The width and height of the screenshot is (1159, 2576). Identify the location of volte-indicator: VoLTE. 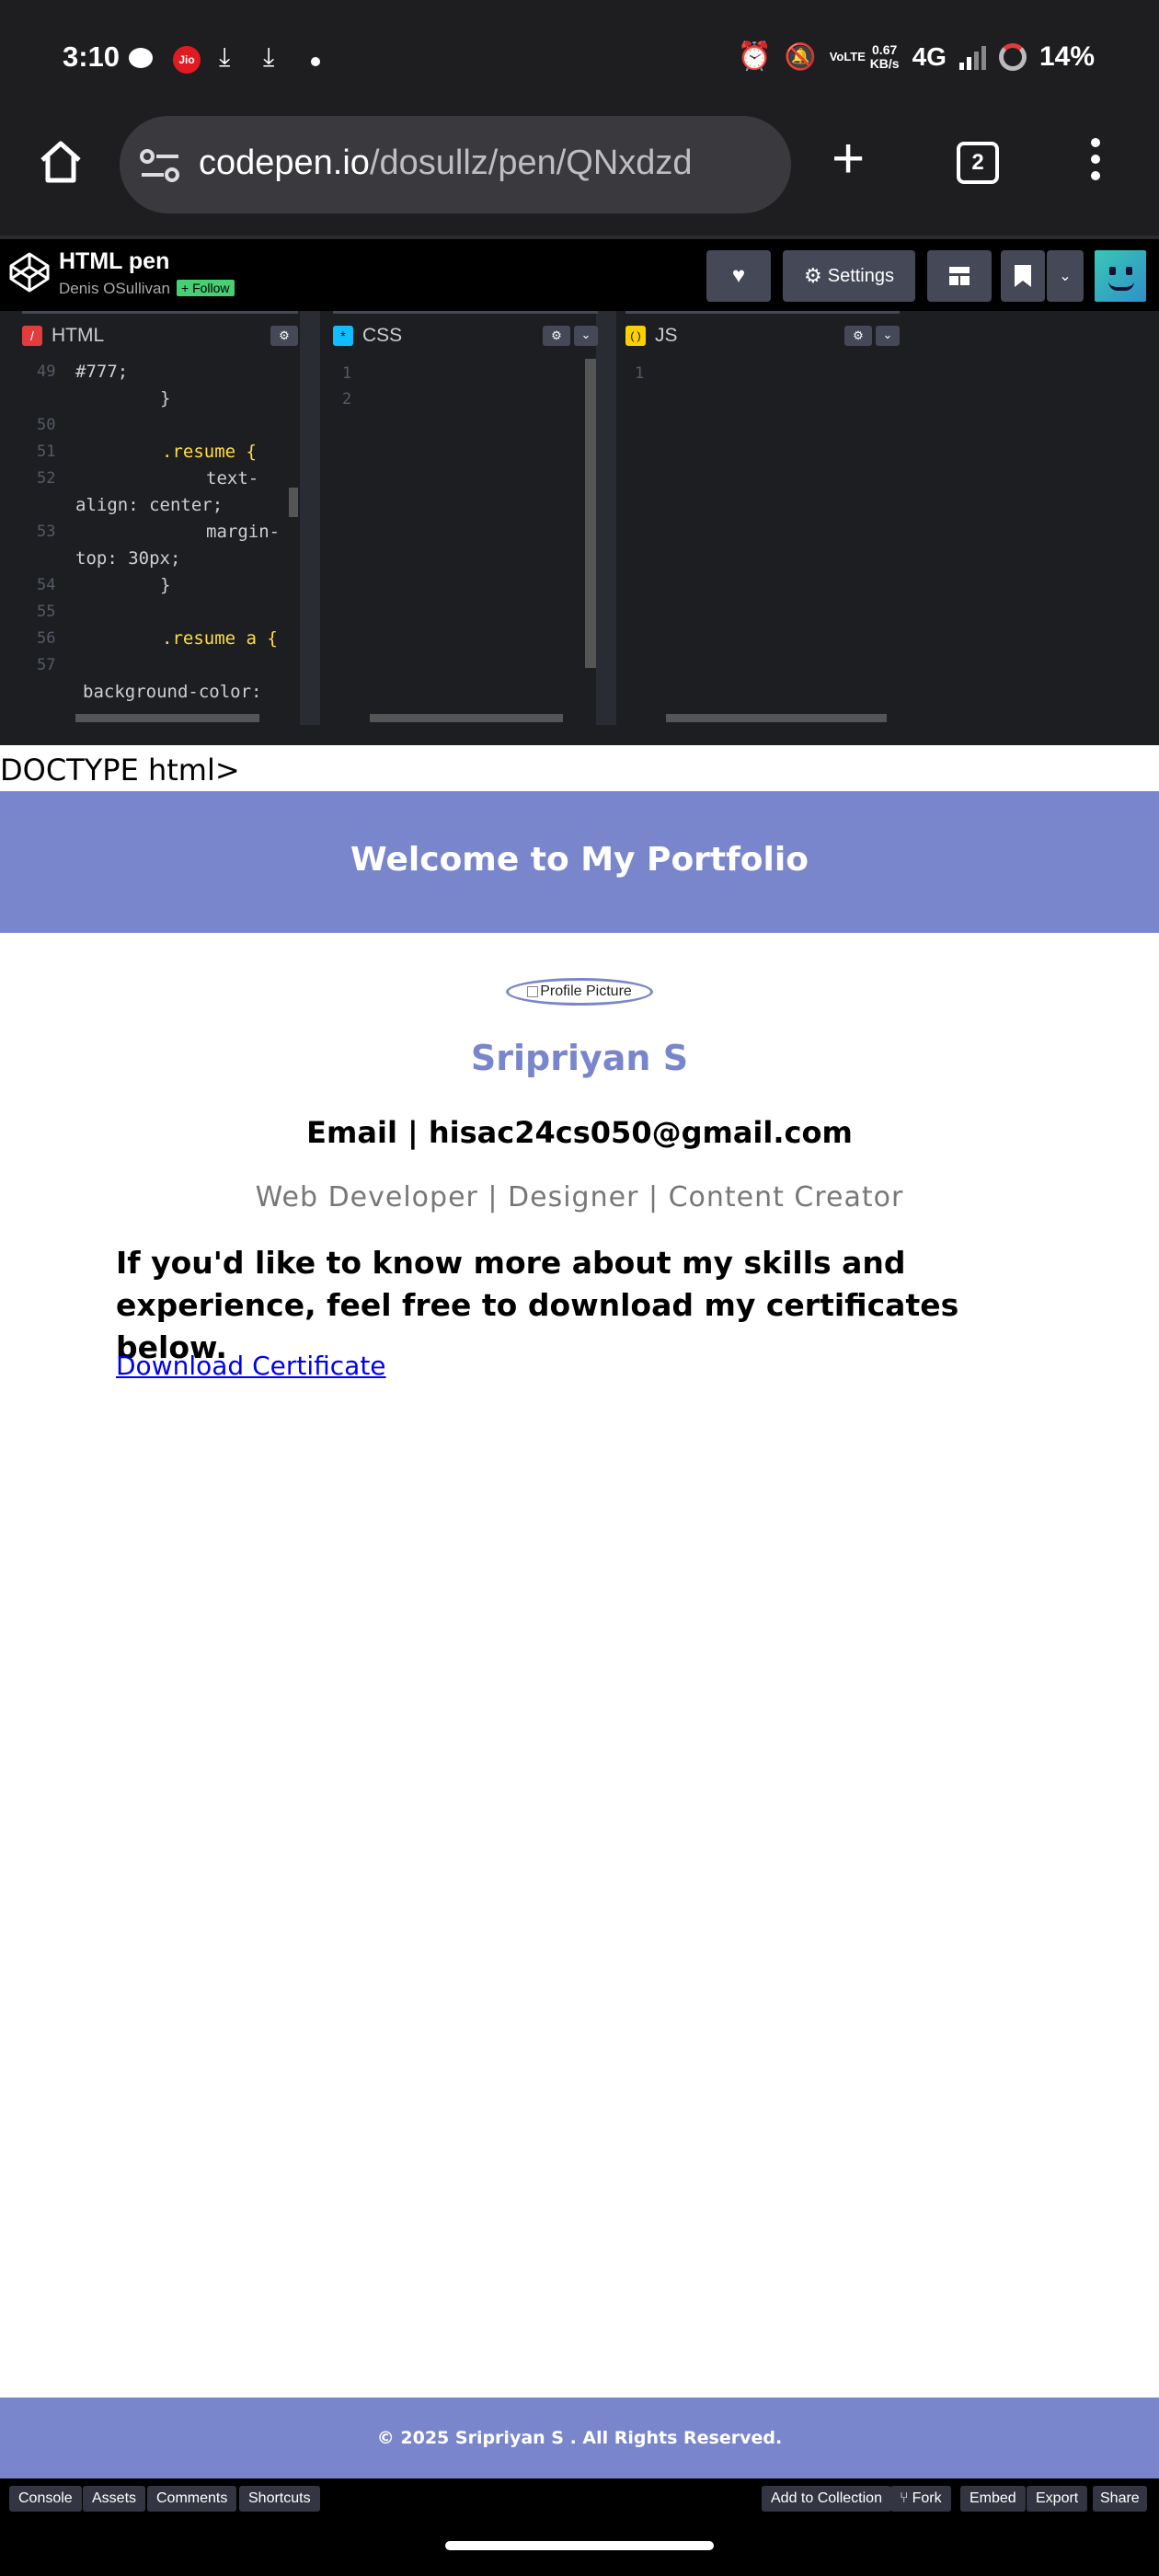
(847, 56).